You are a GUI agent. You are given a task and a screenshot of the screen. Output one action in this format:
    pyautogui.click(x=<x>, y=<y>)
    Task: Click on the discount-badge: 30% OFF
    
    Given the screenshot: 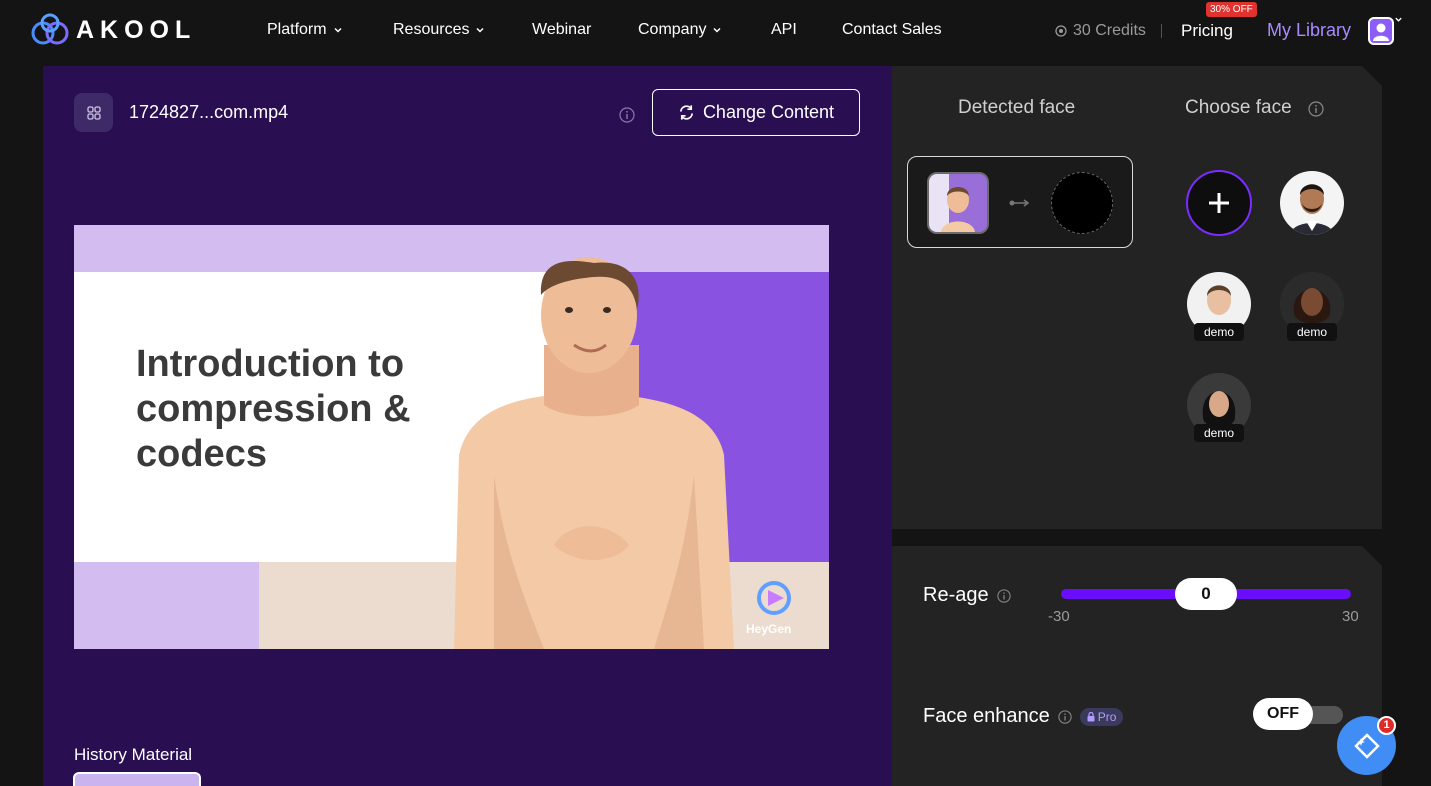 What is the action you would take?
    pyautogui.click(x=1231, y=9)
    